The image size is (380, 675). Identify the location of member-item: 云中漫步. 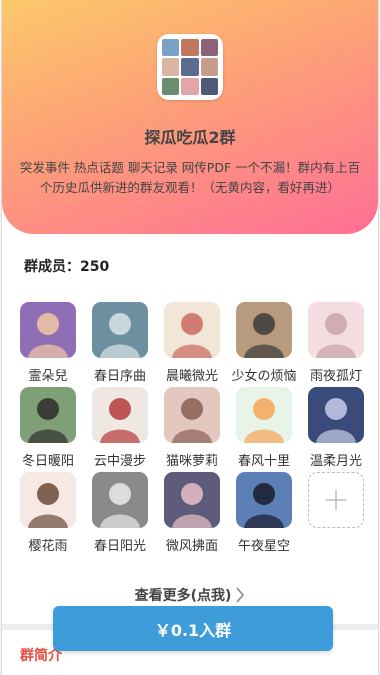
(120, 429).